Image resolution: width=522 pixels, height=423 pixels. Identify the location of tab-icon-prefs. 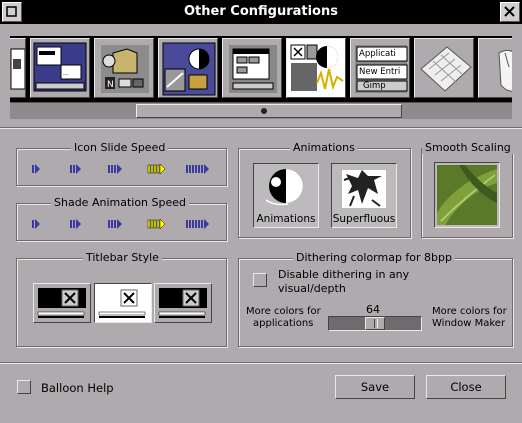
(18, 68).